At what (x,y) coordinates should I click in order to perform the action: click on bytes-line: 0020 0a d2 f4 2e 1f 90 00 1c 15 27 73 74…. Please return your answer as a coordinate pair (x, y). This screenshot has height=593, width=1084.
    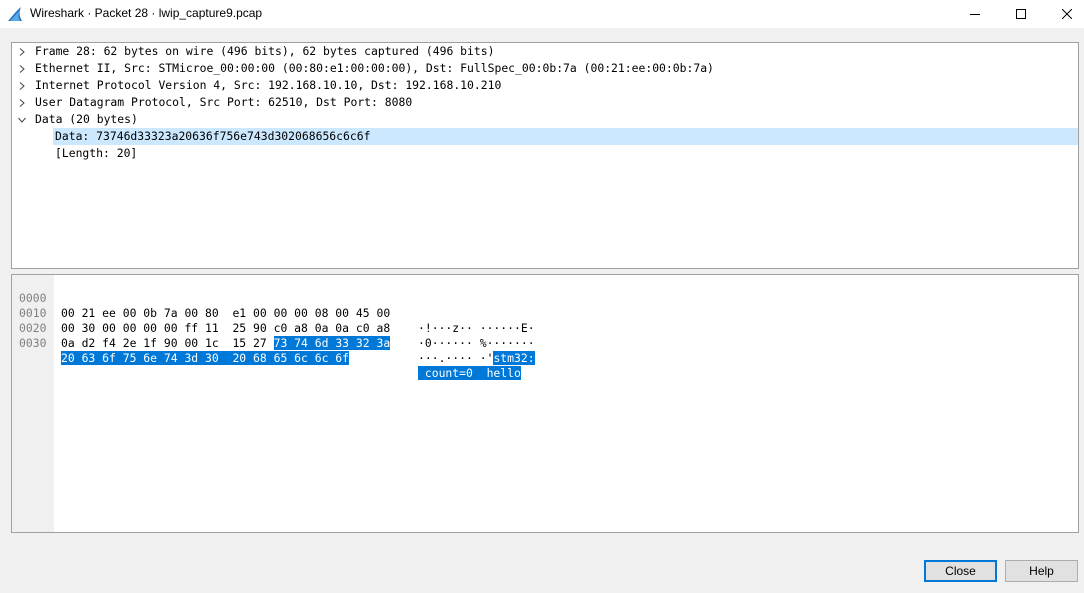
    Looking at the image, I should click on (273, 335).